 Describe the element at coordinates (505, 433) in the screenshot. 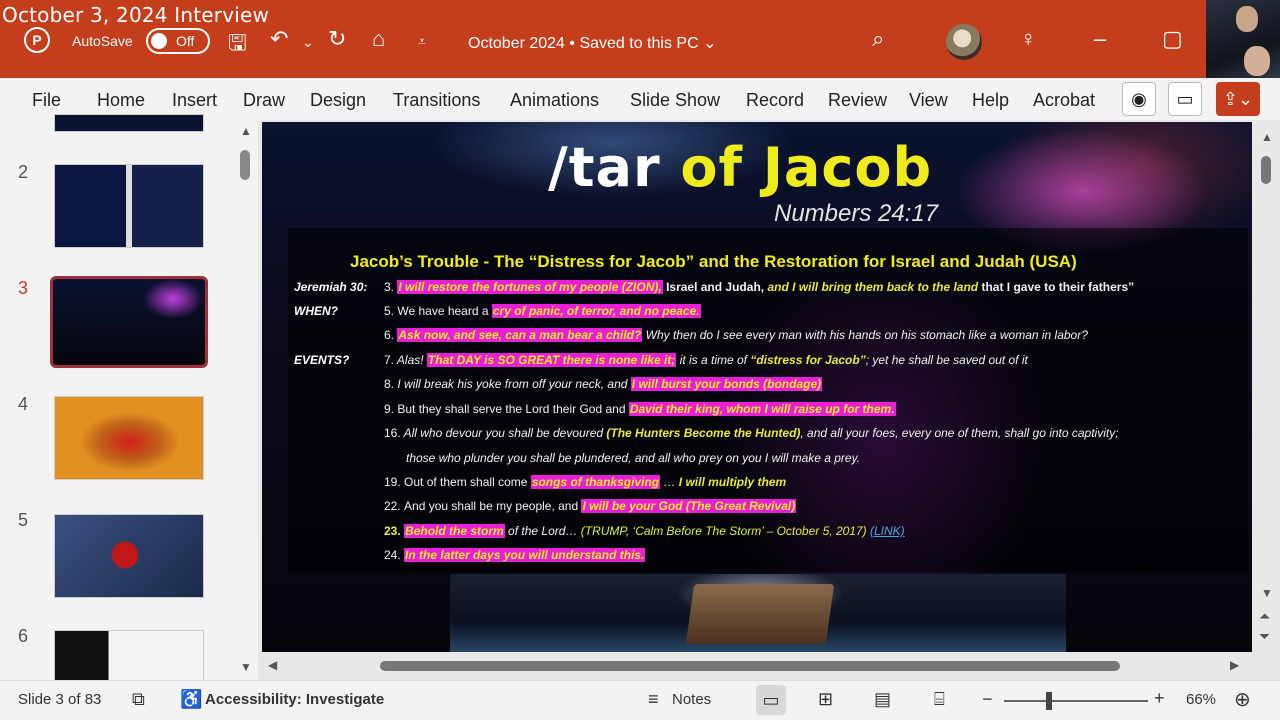

I see `verse-text: All who devour you shall be devoured` at that location.